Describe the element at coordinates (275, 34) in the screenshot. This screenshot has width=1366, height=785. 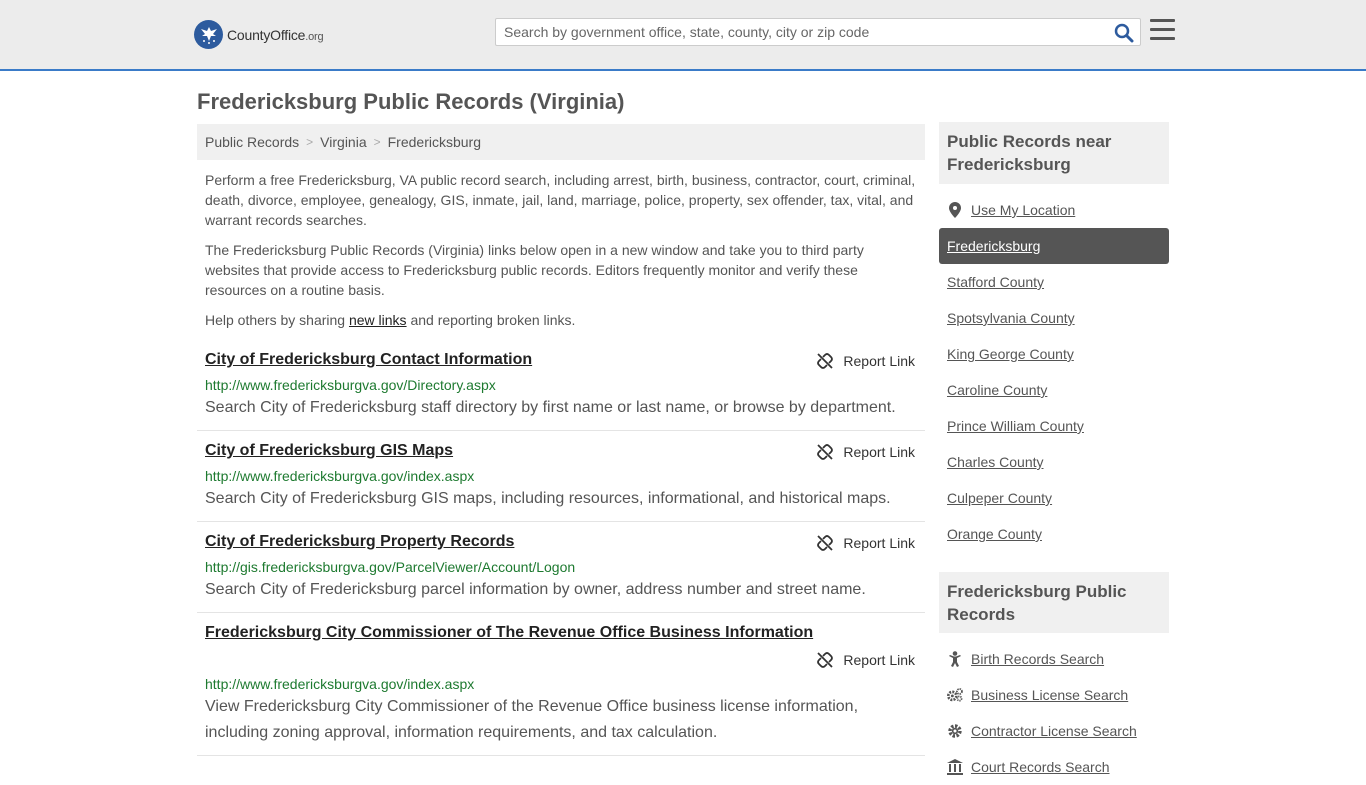
I see `logo-text: CountyOffice.org` at that location.